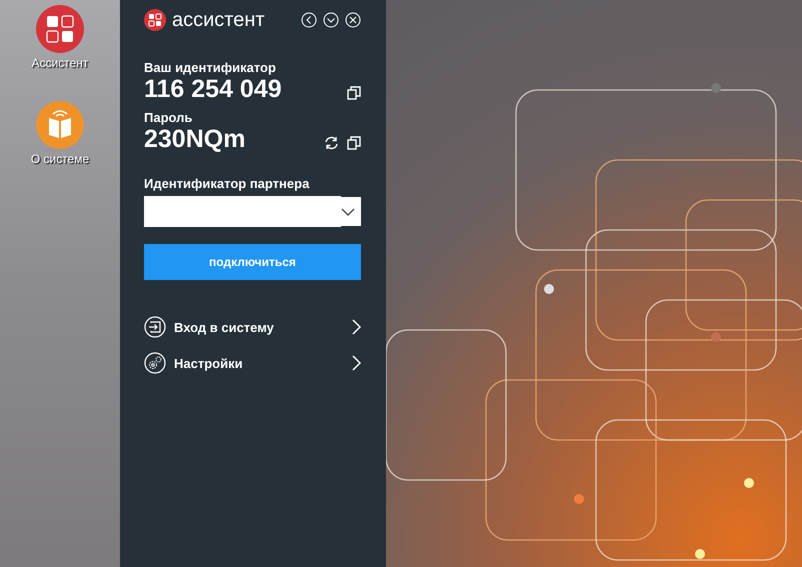 This screenshot has height=567, width=802. What do you see at coordinates (259, 327) in the screenshot?
I see `menu-item: Вход в систему` at bounding box center [259, 327].